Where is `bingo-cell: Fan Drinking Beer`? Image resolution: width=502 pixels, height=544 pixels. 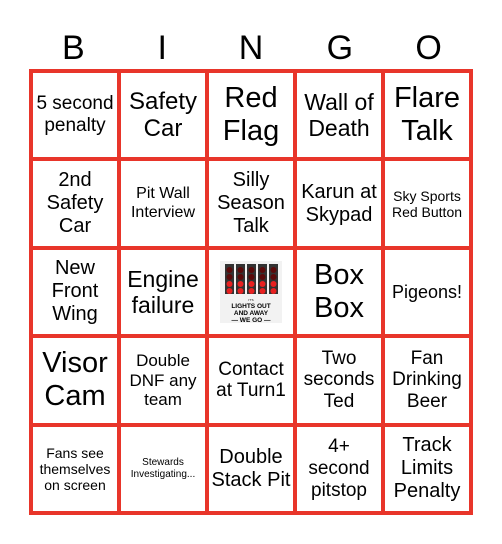 bingo-cell: Fan Drinking Beer is located at coordinates (427, 380).